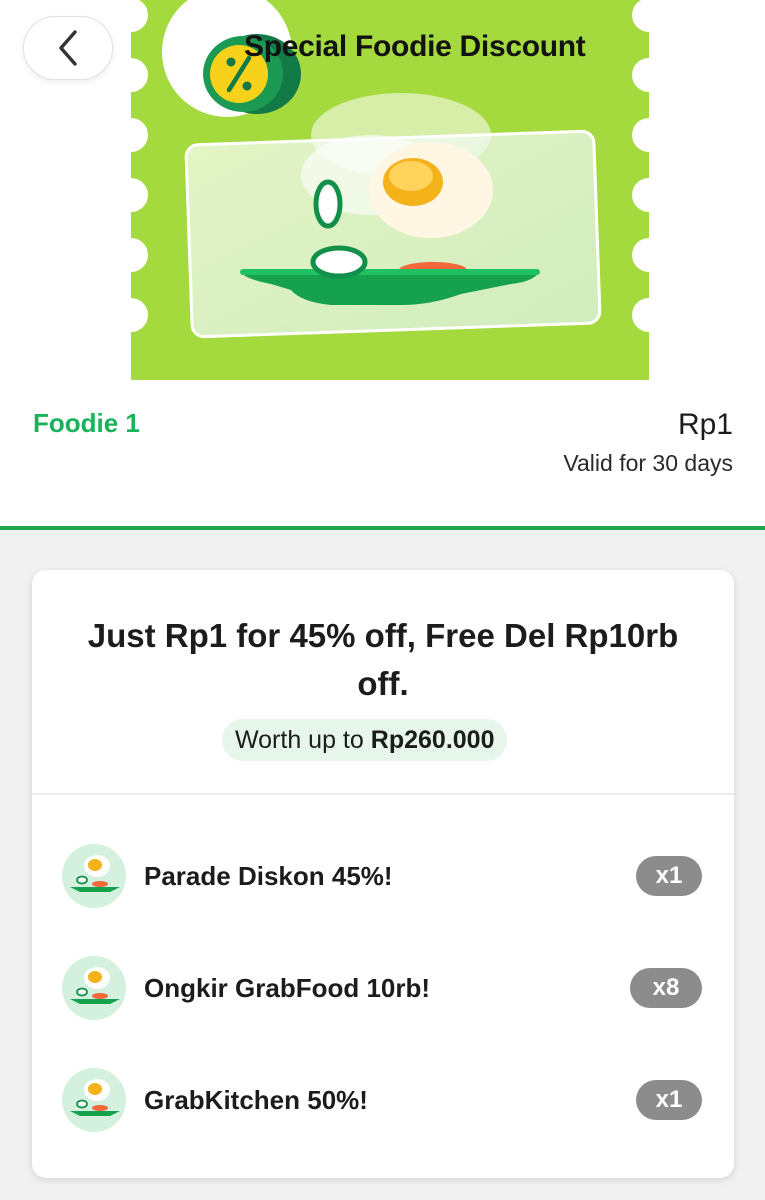  What do you see at coordinates (383, 1100) in the screenshot?
I see `voucher-row: GrabKitchen 50%! x1` at bounding box center [383, 1100].